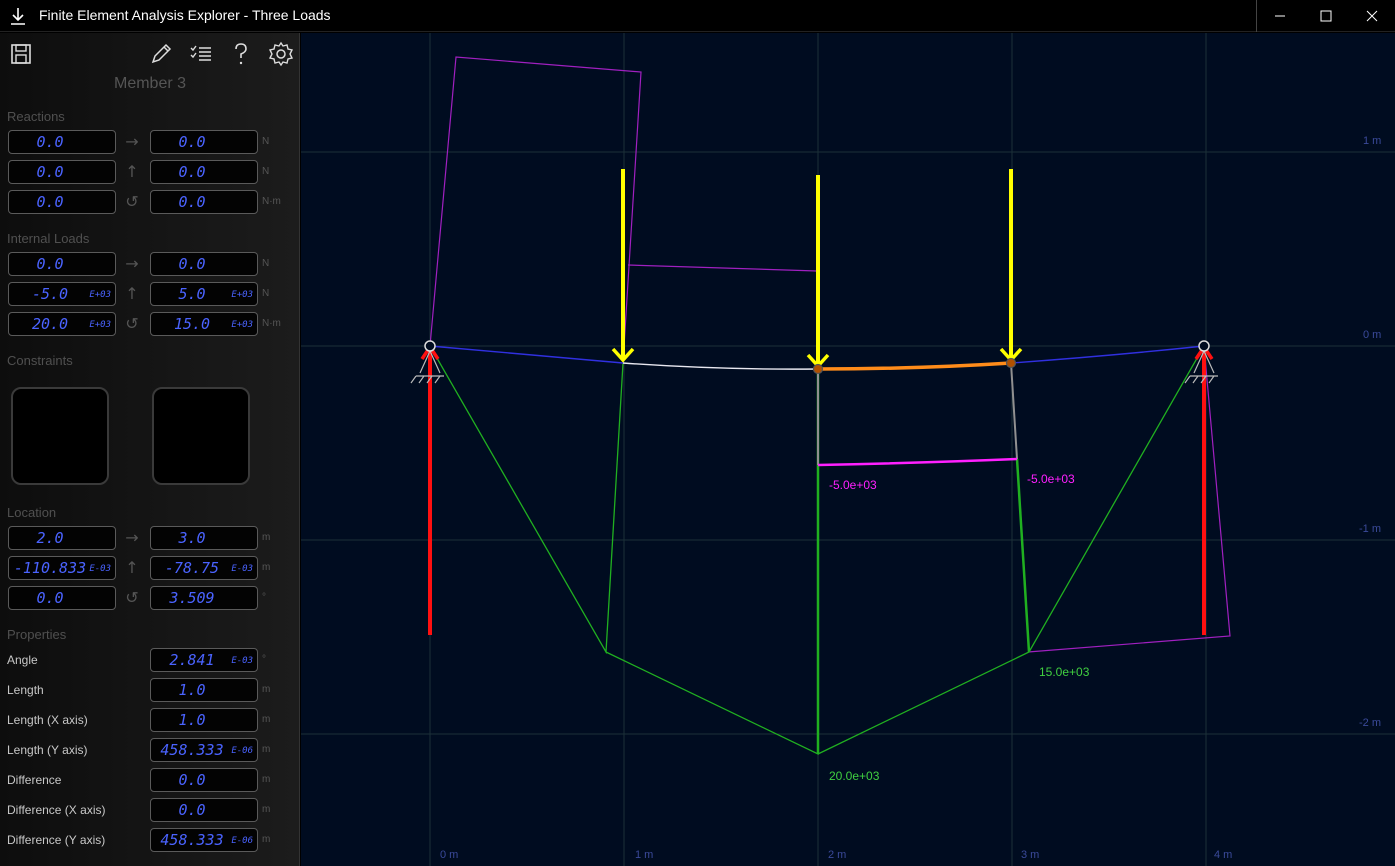 This screenshot has height=866, width=1395. Describe the element at coordinates (644, 855) in the screenshot. I see `x-axis-label-1: 1 m` at that location.